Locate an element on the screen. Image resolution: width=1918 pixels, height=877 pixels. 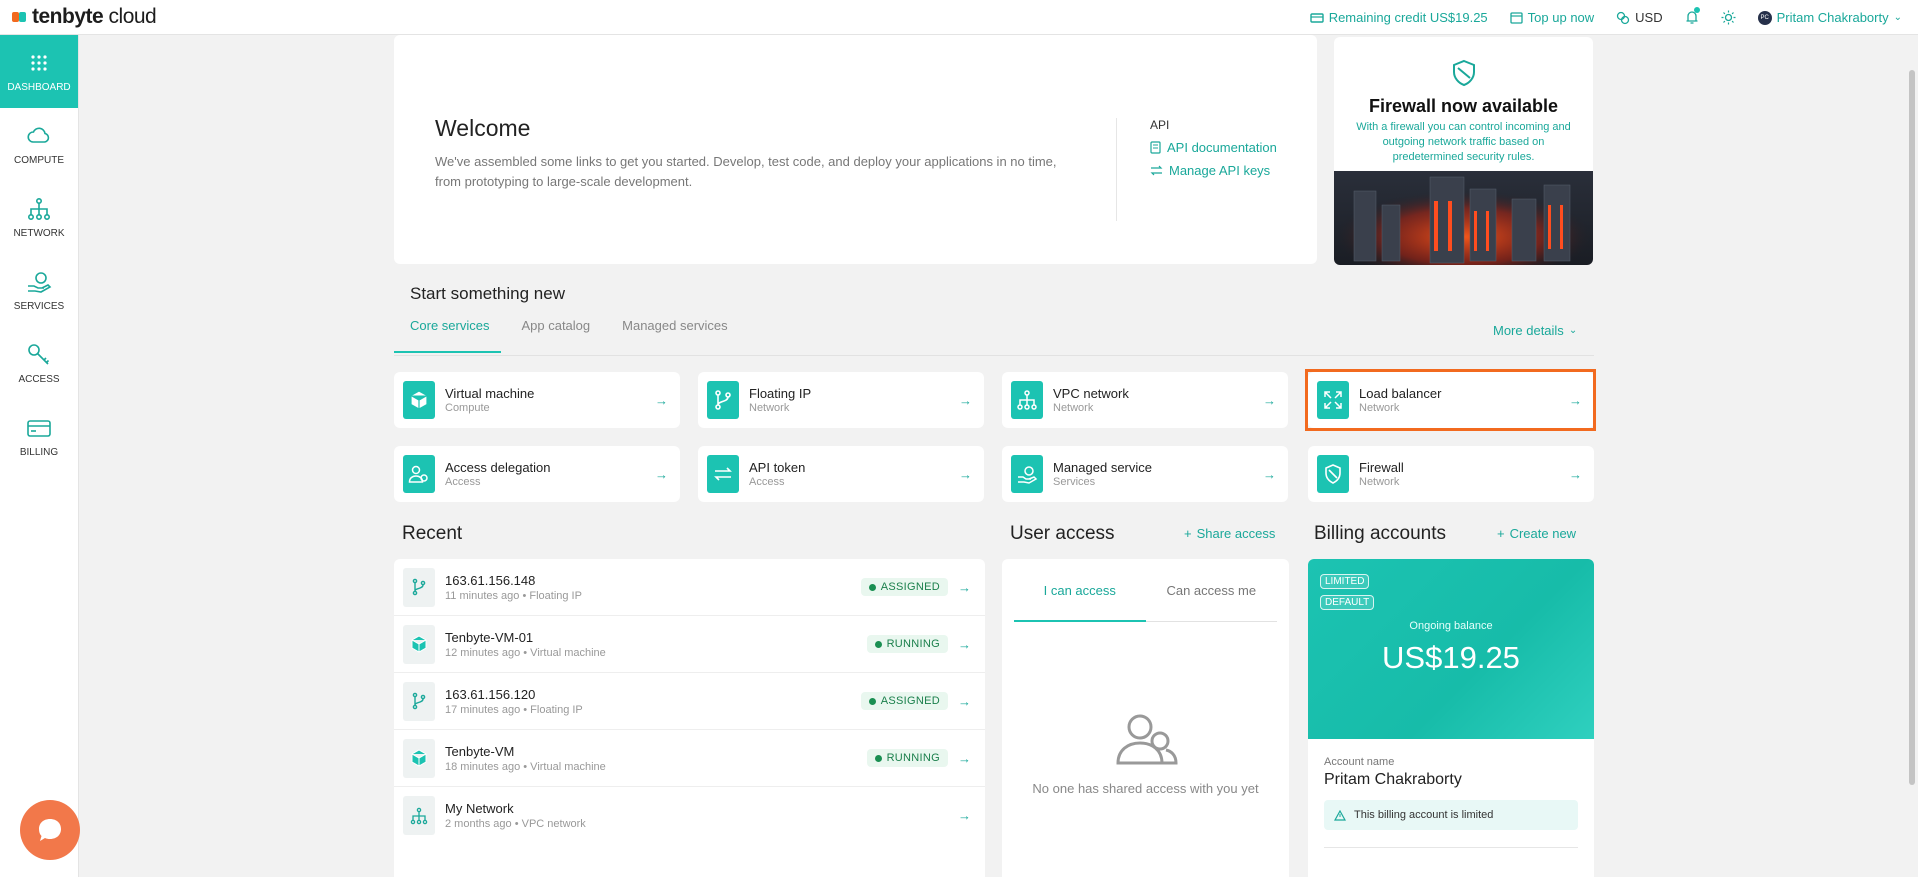
user-menu: PC Pritam Chakraborty ⌄ is located at coordinates (1829, 17).